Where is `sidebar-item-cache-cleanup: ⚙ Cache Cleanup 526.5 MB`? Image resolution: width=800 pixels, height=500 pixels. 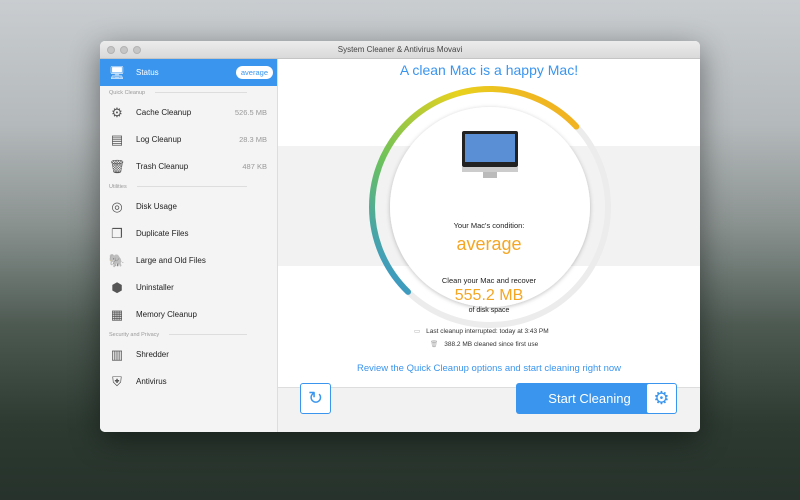
sidebar-item-cache-cleanup: ⚙ Cache Cleanup 526.5 MB is located at coordinates (188, 112).